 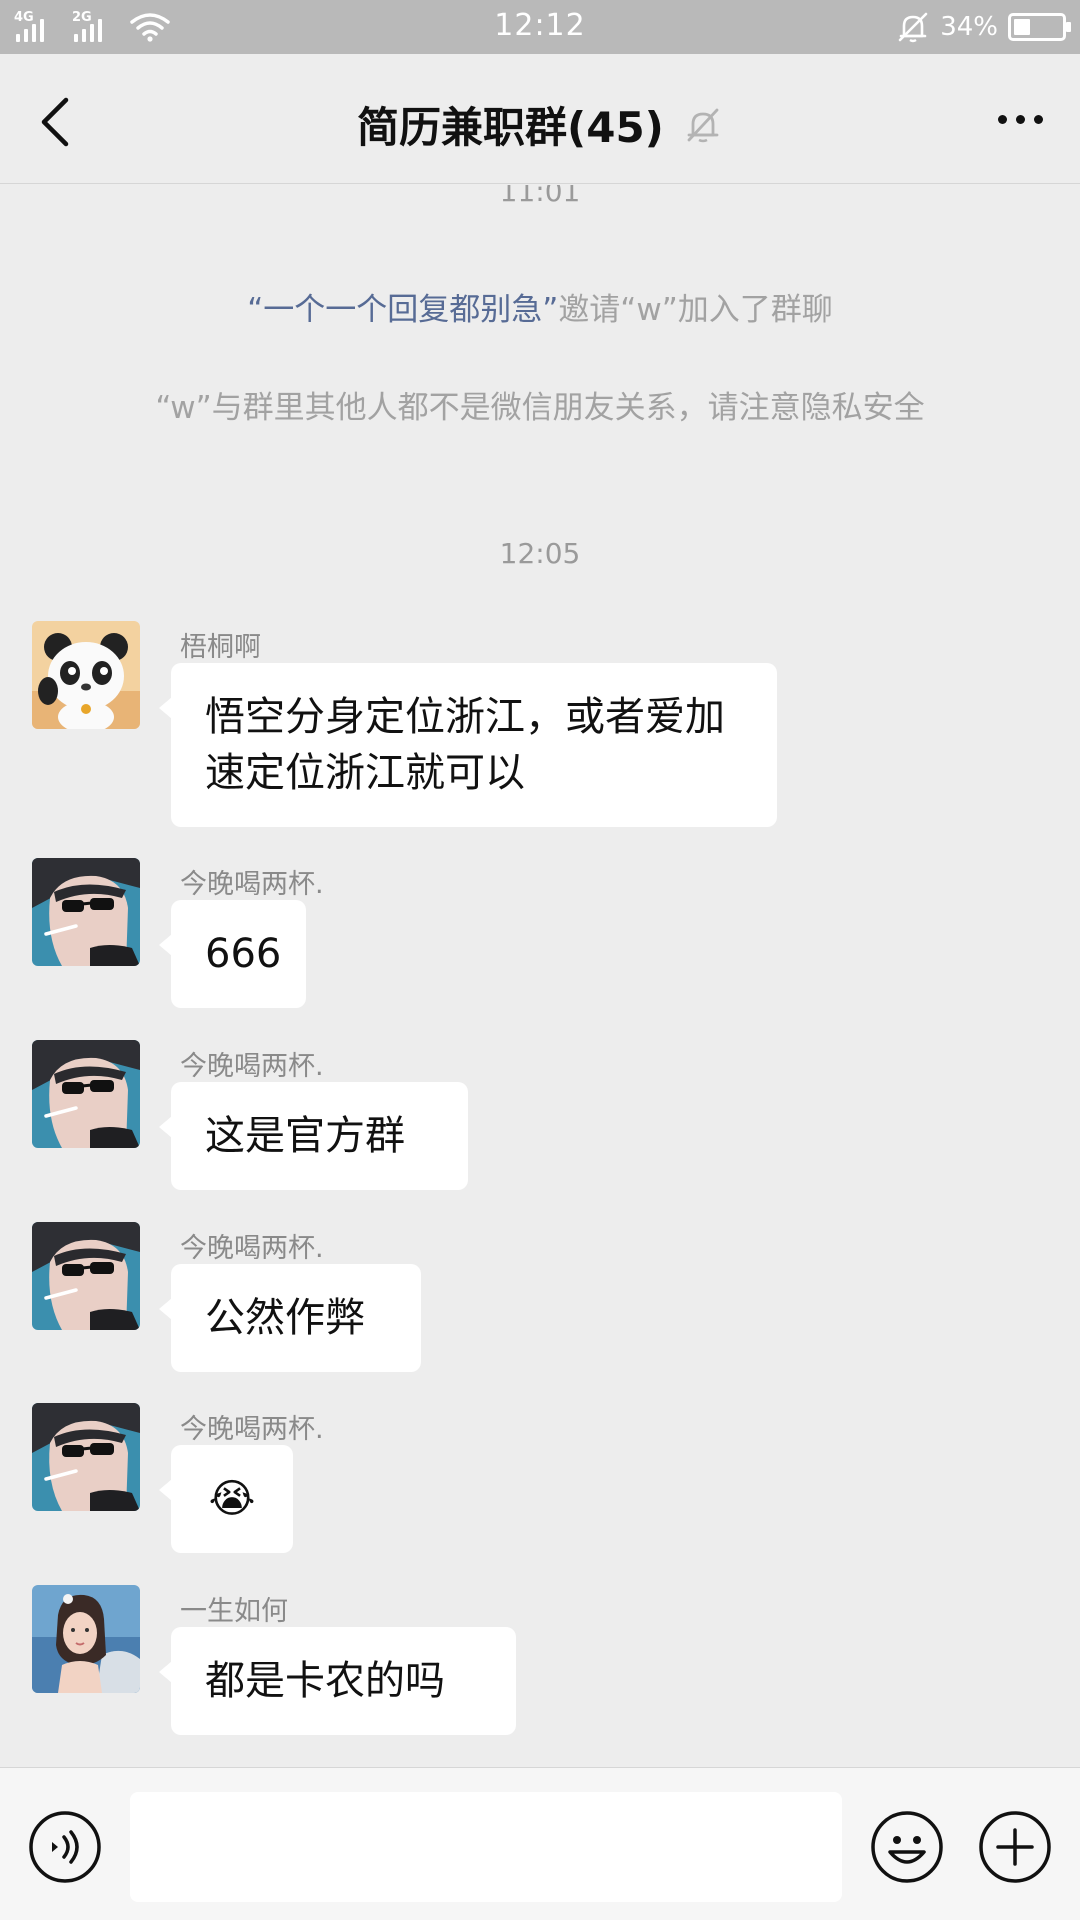 I want to click on emoji-message-bubble: 😭, so click(x=226, y=1499).